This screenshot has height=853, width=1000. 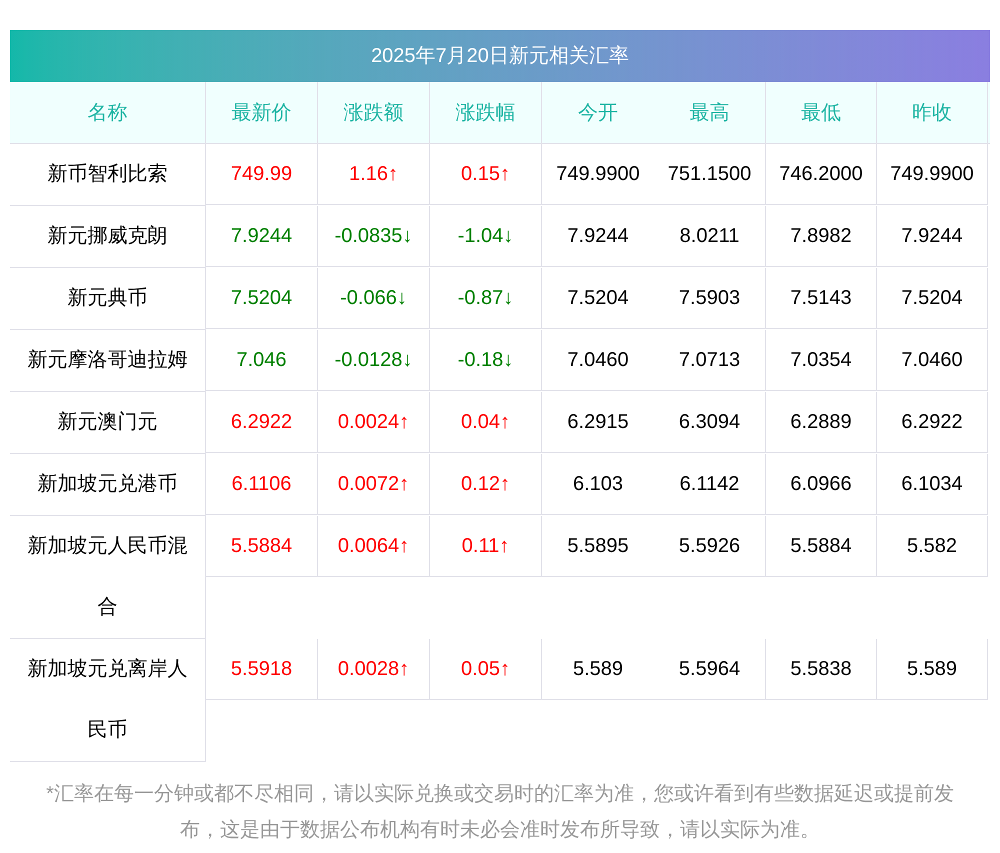 I want to click on table-cell: 7.0354, so click(x=821, y=360).